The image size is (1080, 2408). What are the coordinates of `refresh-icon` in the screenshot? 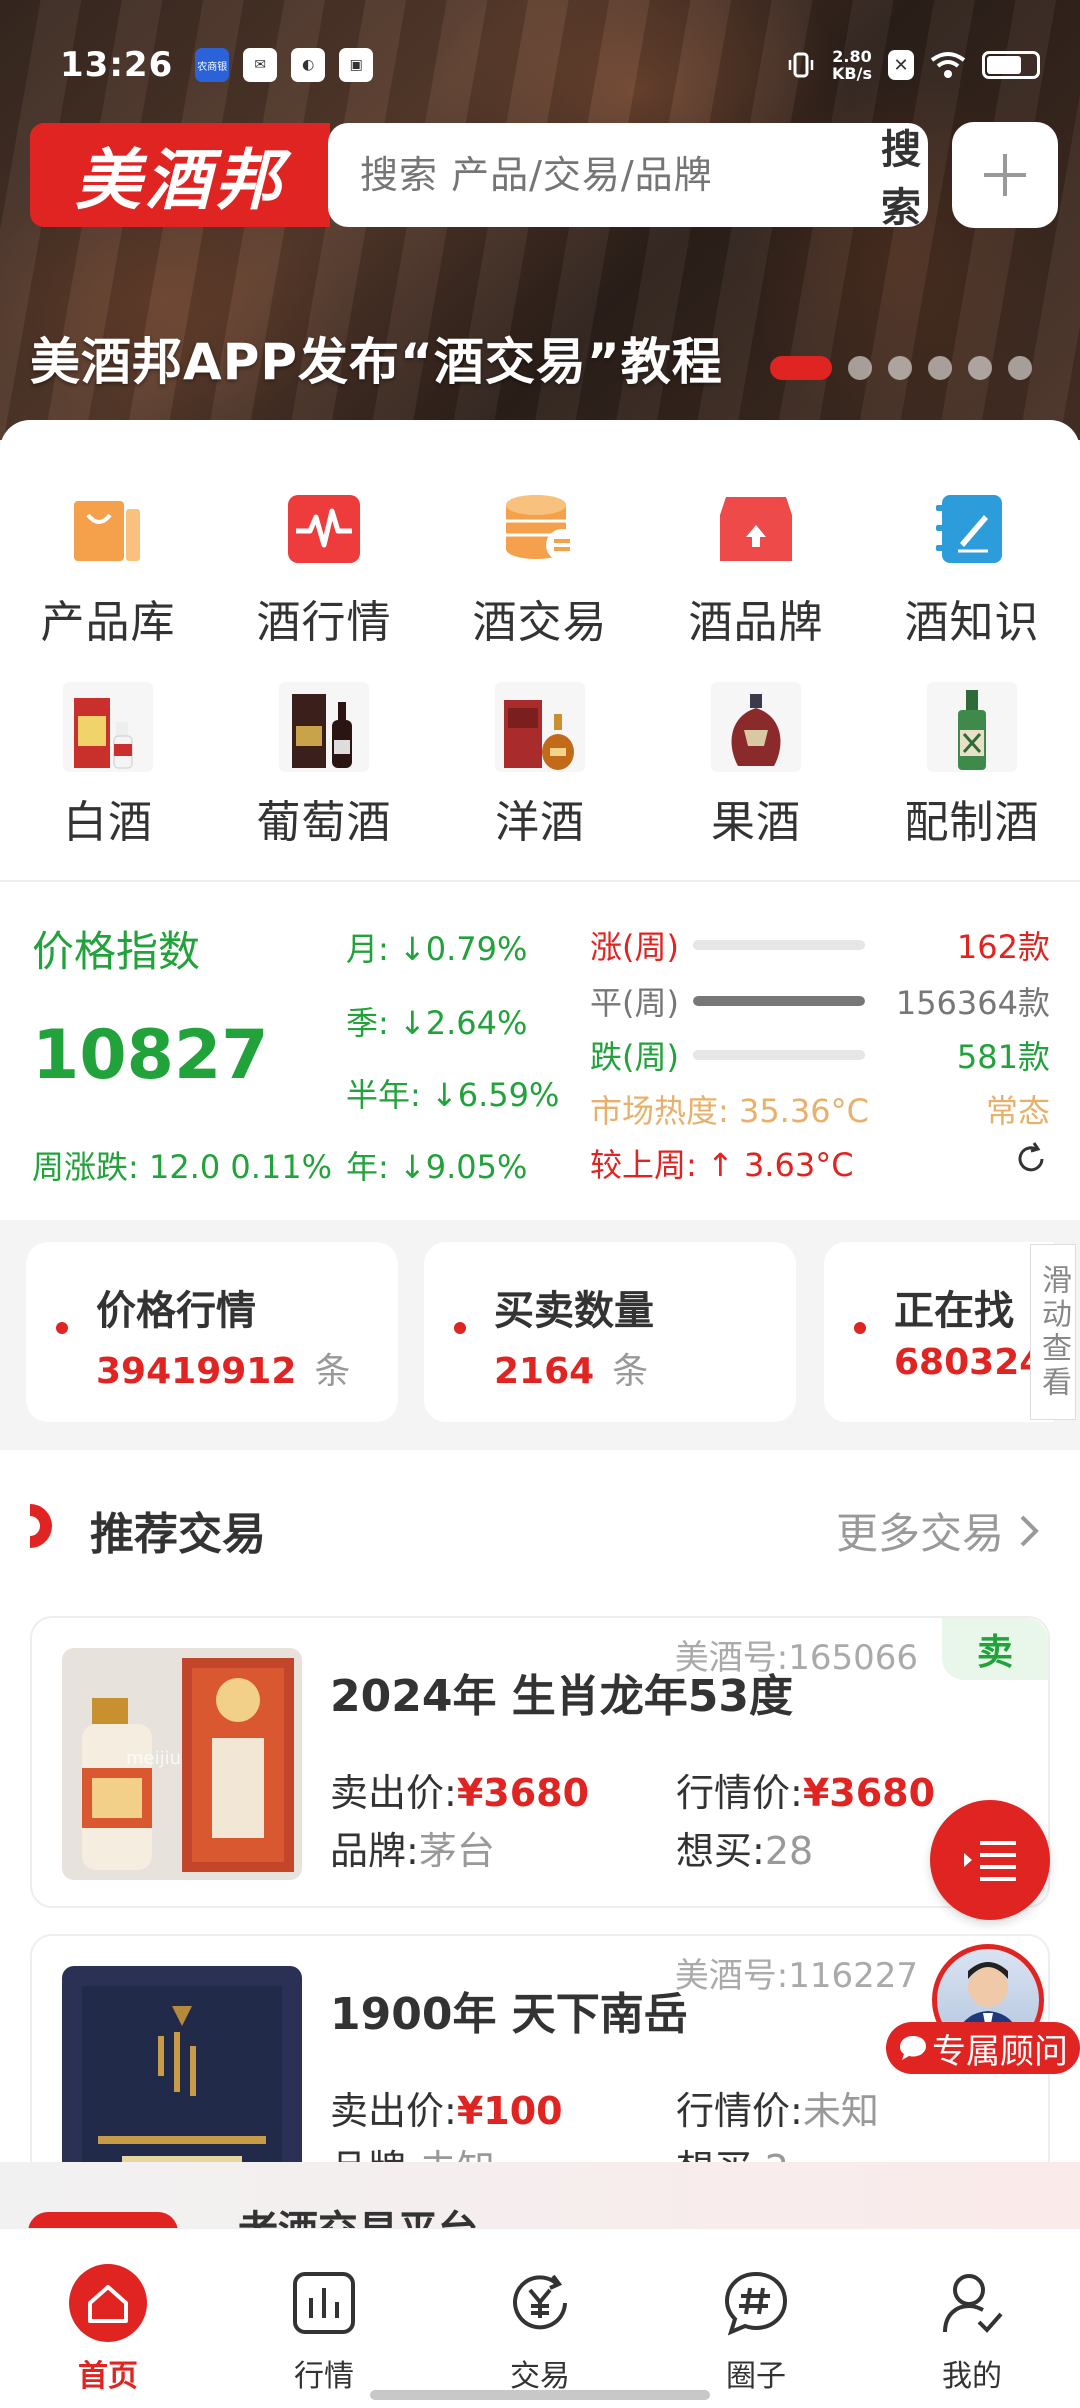 It's located at (1031, 1157).